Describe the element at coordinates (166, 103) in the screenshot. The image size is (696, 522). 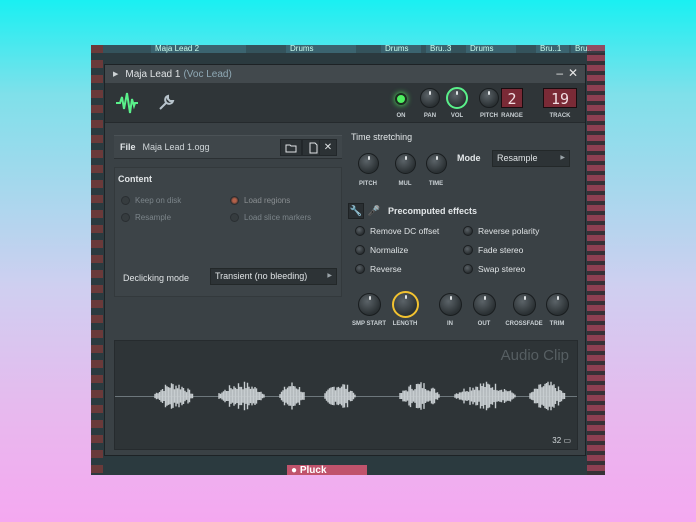
I see `wrench-tab-icon` at that location.